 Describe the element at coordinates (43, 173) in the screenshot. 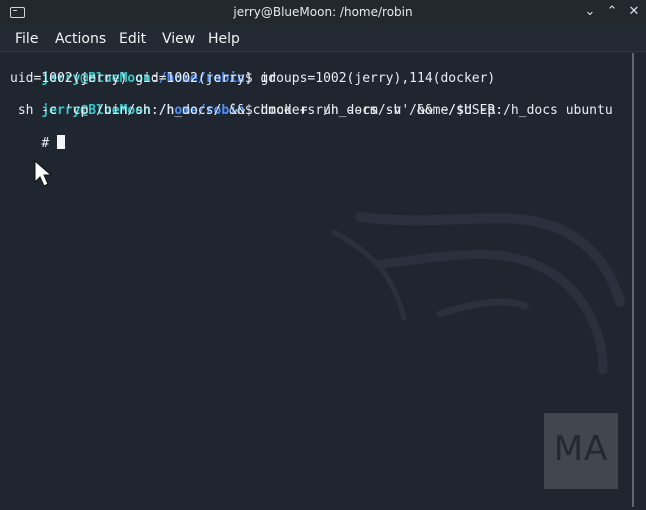

I see `mouse-pointer-icon` at that location.